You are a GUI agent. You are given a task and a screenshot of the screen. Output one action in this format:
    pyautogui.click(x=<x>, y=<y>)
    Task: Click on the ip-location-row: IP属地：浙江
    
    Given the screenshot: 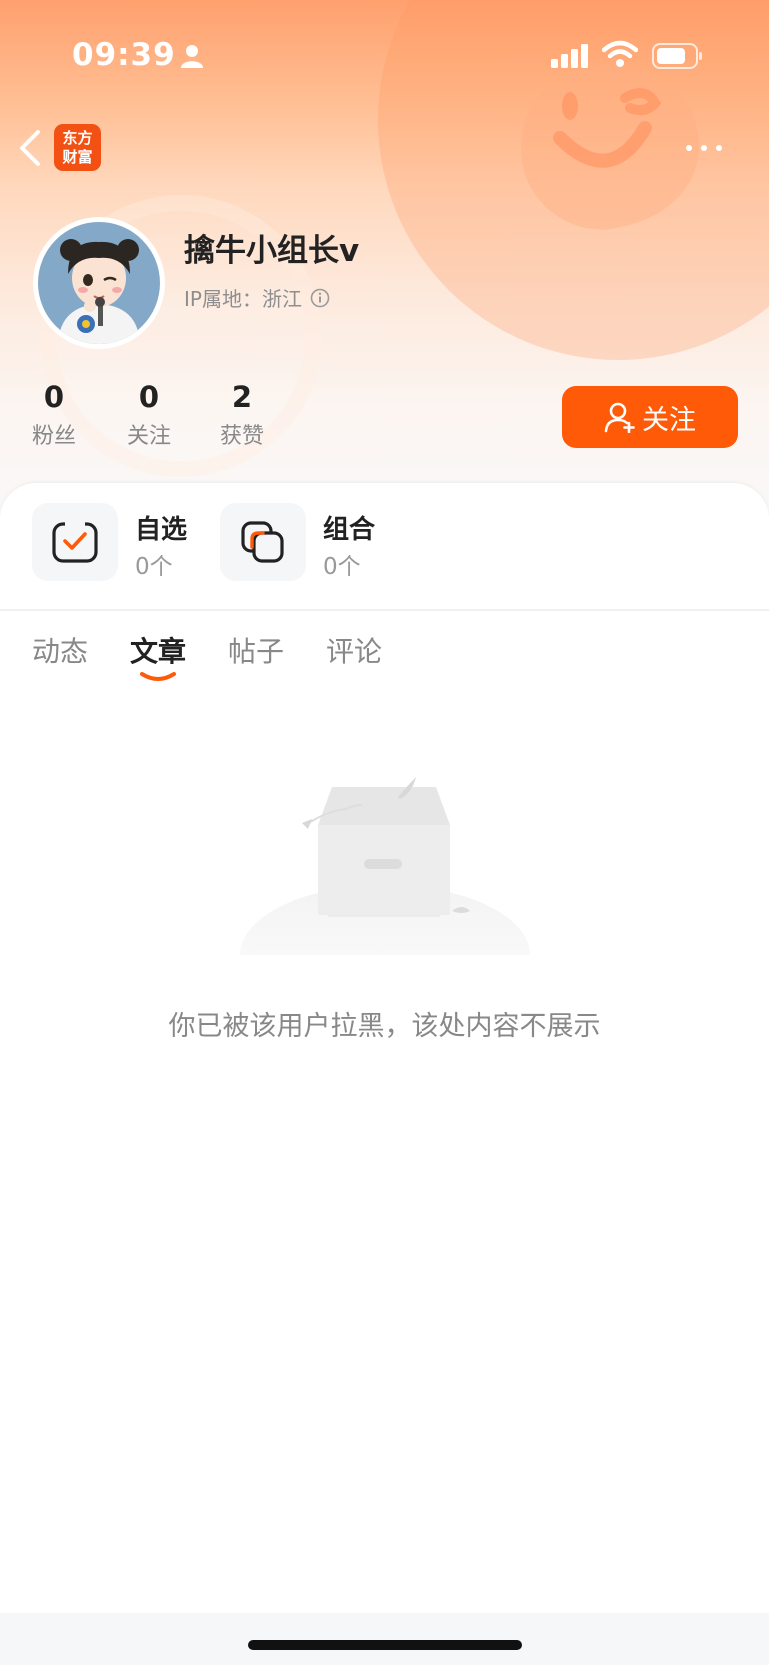 What is the action you would take?
    pyautogui.click(x=257, y=297)
    